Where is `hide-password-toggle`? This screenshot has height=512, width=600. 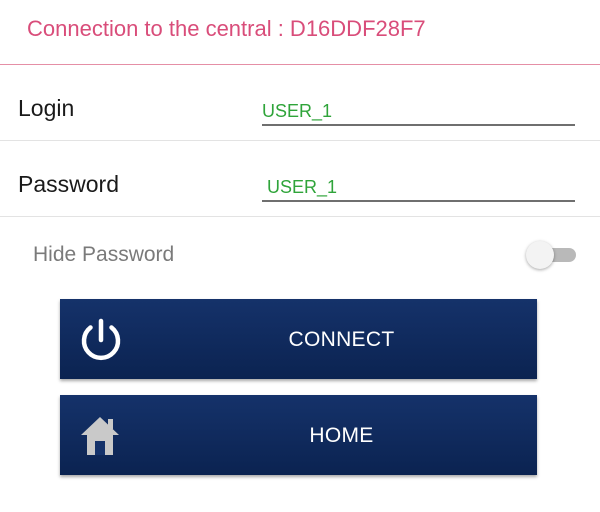 hide-password-toggle is located at coordinates (552, 255).